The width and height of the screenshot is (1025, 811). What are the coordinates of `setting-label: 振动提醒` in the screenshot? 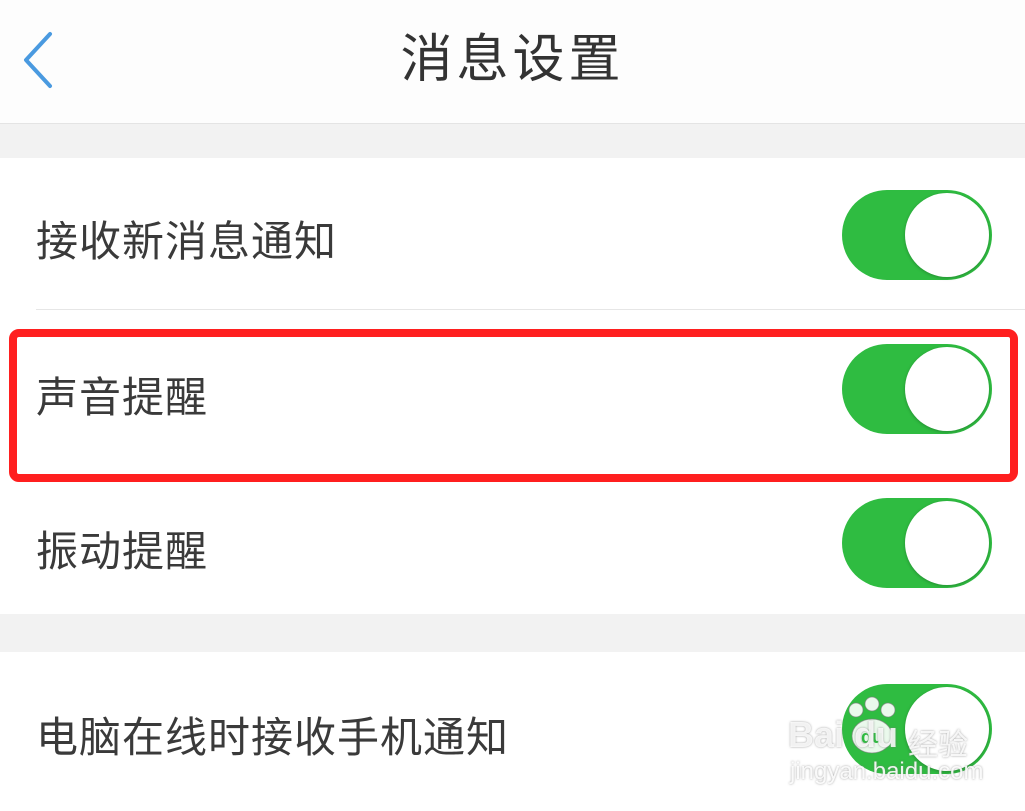 It's located at (122, 551).